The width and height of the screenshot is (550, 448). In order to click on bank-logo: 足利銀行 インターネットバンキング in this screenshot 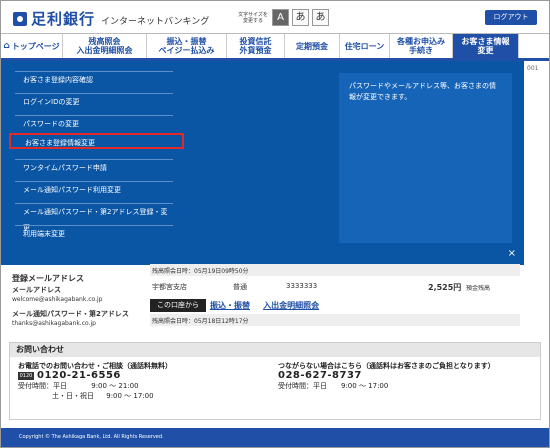, I will do `click(111, 18)`.